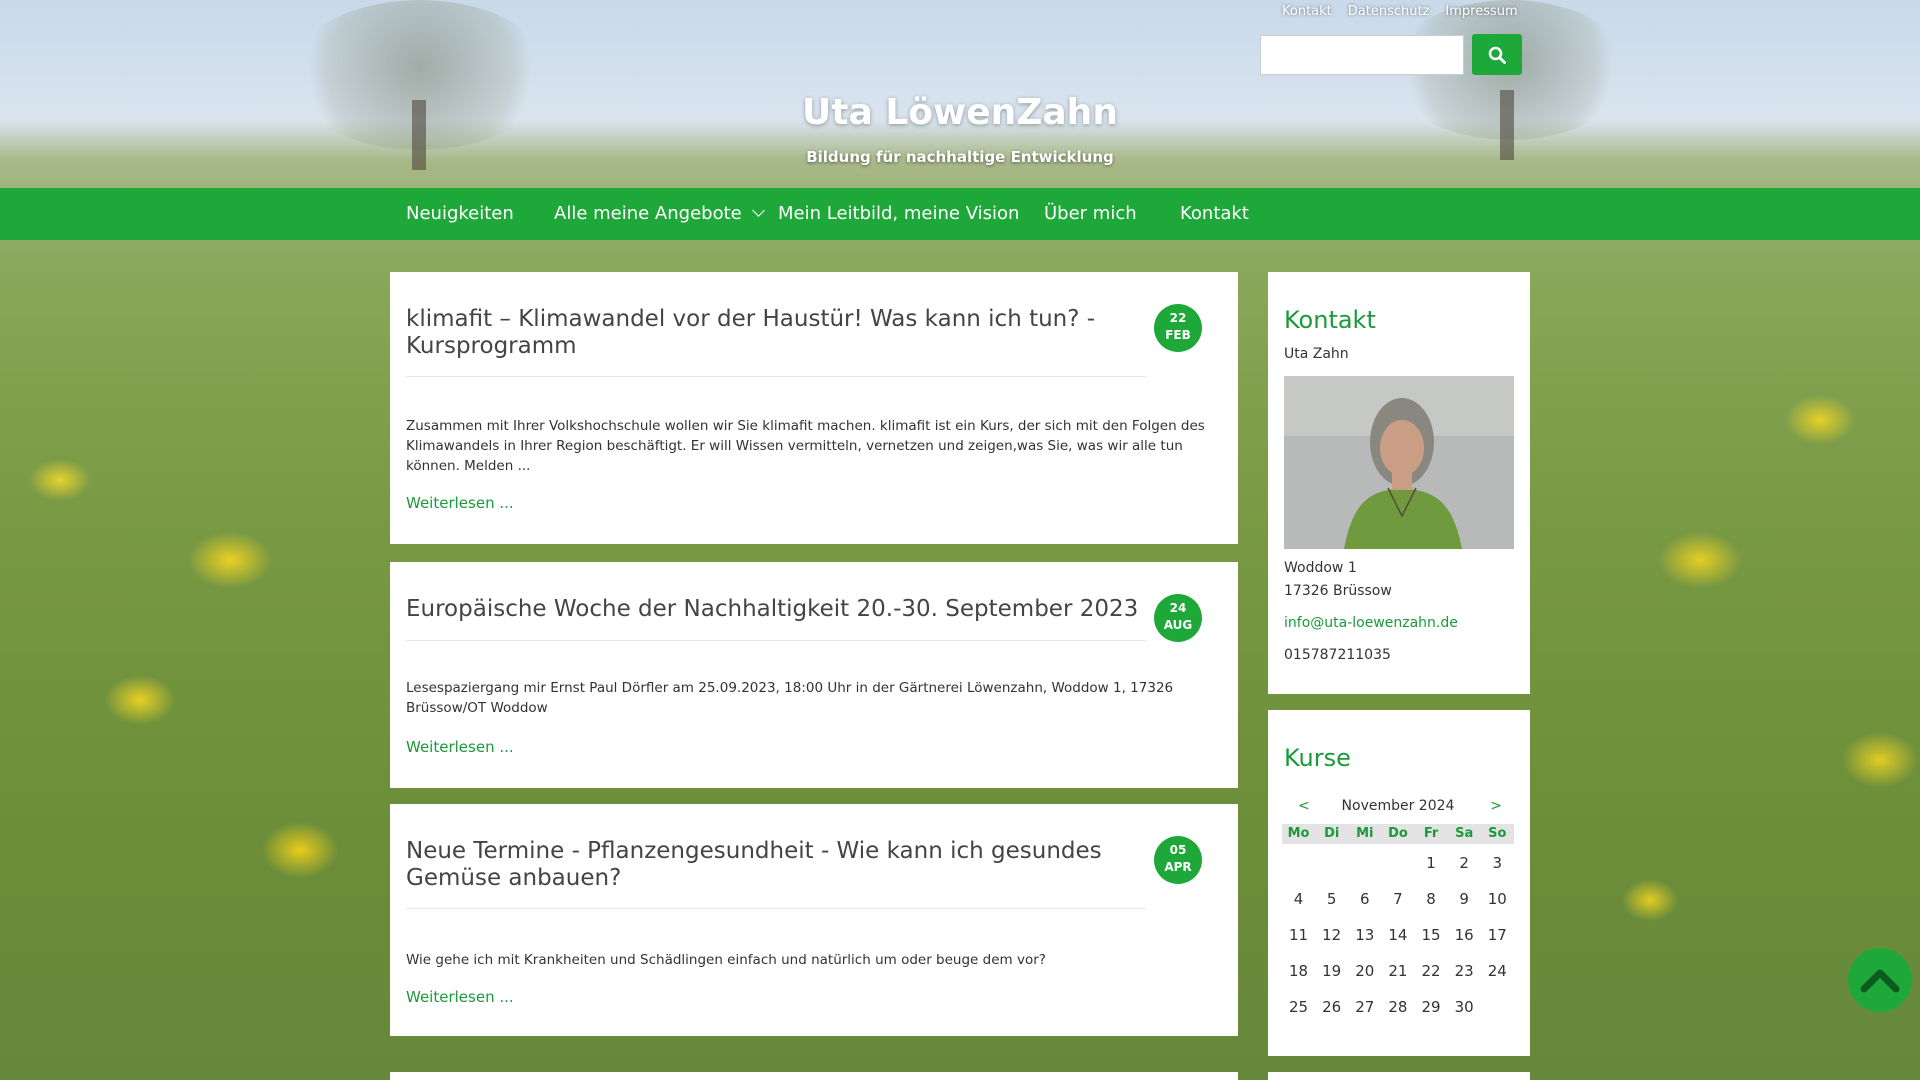 The width and height of the screenshot is (1920, 1080). I want to click on calendar-weekday: Do, so click(1398, 833).